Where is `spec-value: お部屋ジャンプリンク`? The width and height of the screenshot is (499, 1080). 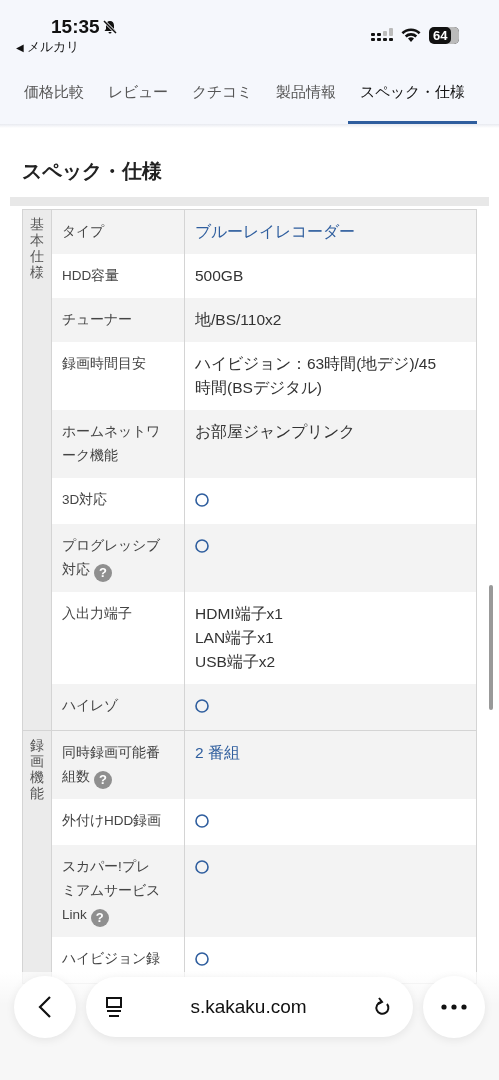
spec-value: お部屋ジャンプリンク is located at coordinates (275, 431).